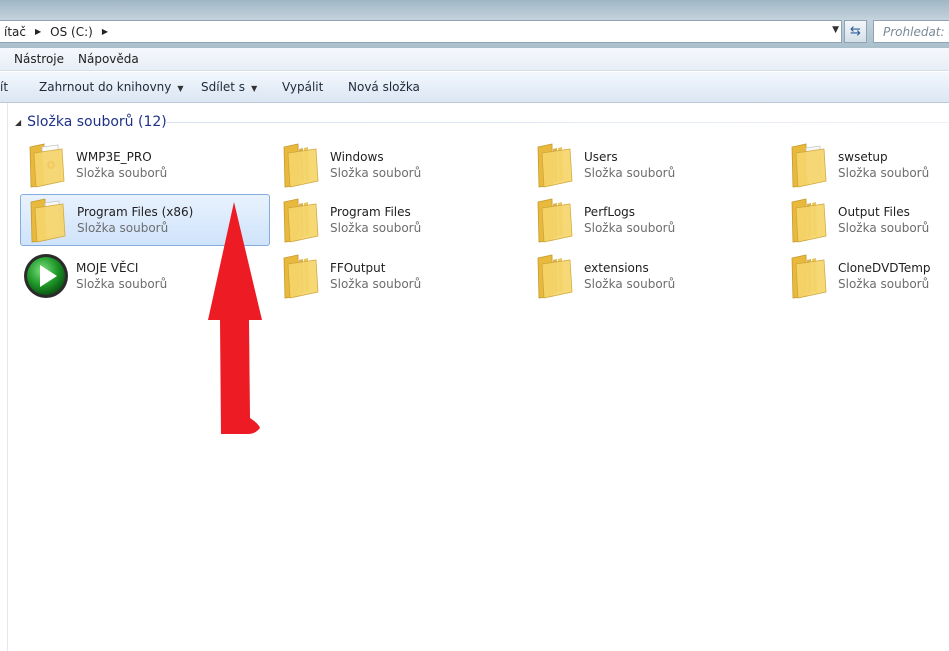  I want to click on folder-item-text: CloneDVDTemp Složka souborů, so click(884, 276).